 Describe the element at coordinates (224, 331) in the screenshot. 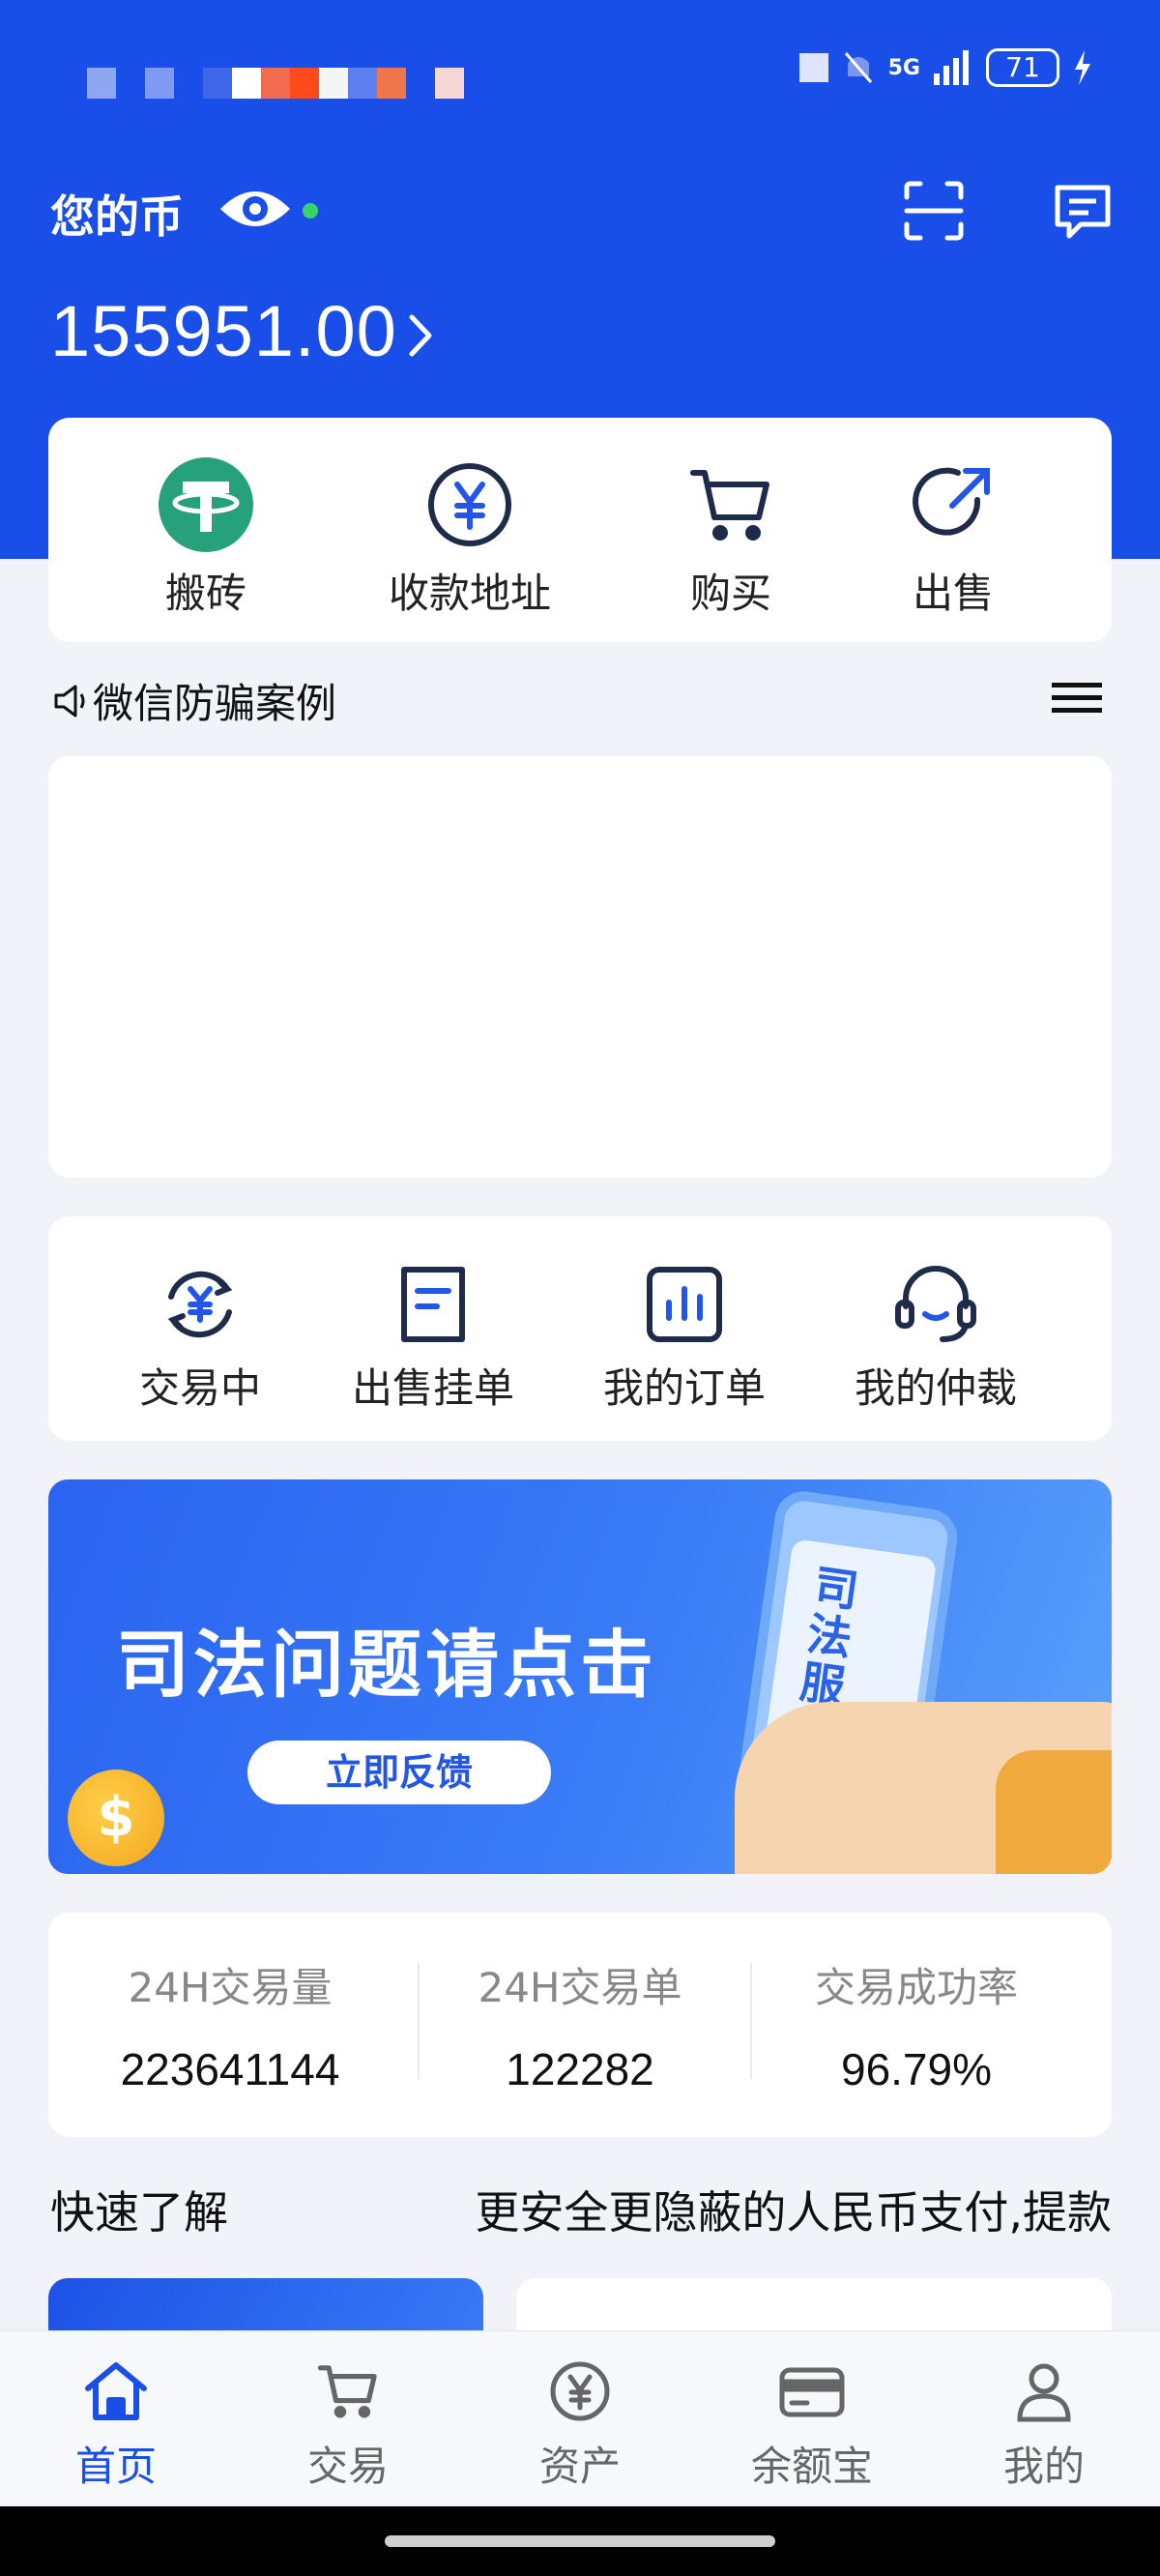

I see `balance-amount: 155951.00` at that location.